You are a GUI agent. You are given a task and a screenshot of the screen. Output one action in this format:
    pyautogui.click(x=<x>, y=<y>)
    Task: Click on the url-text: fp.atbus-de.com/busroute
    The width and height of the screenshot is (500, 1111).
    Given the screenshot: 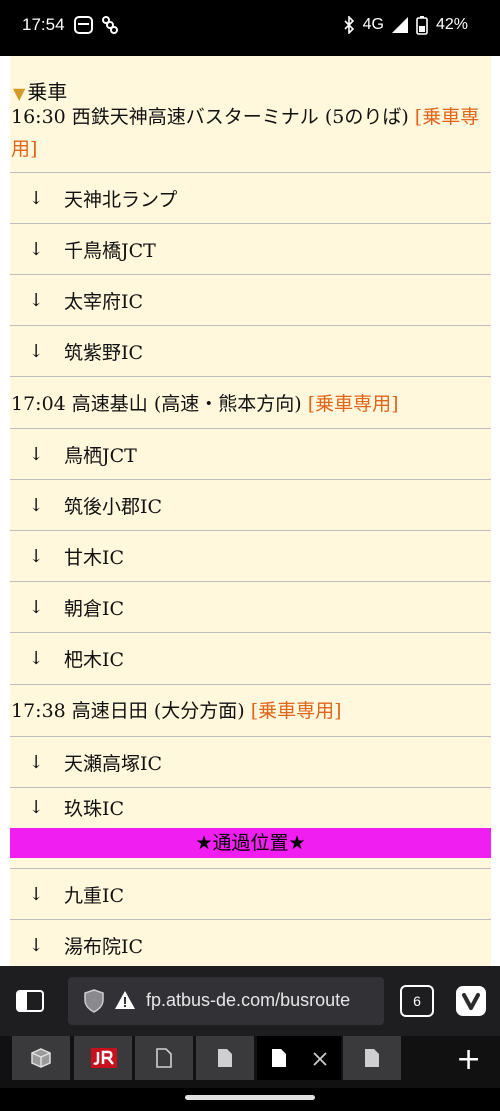 What is the action you would take?
    pyautogui.click(x=248, y=1000)
    